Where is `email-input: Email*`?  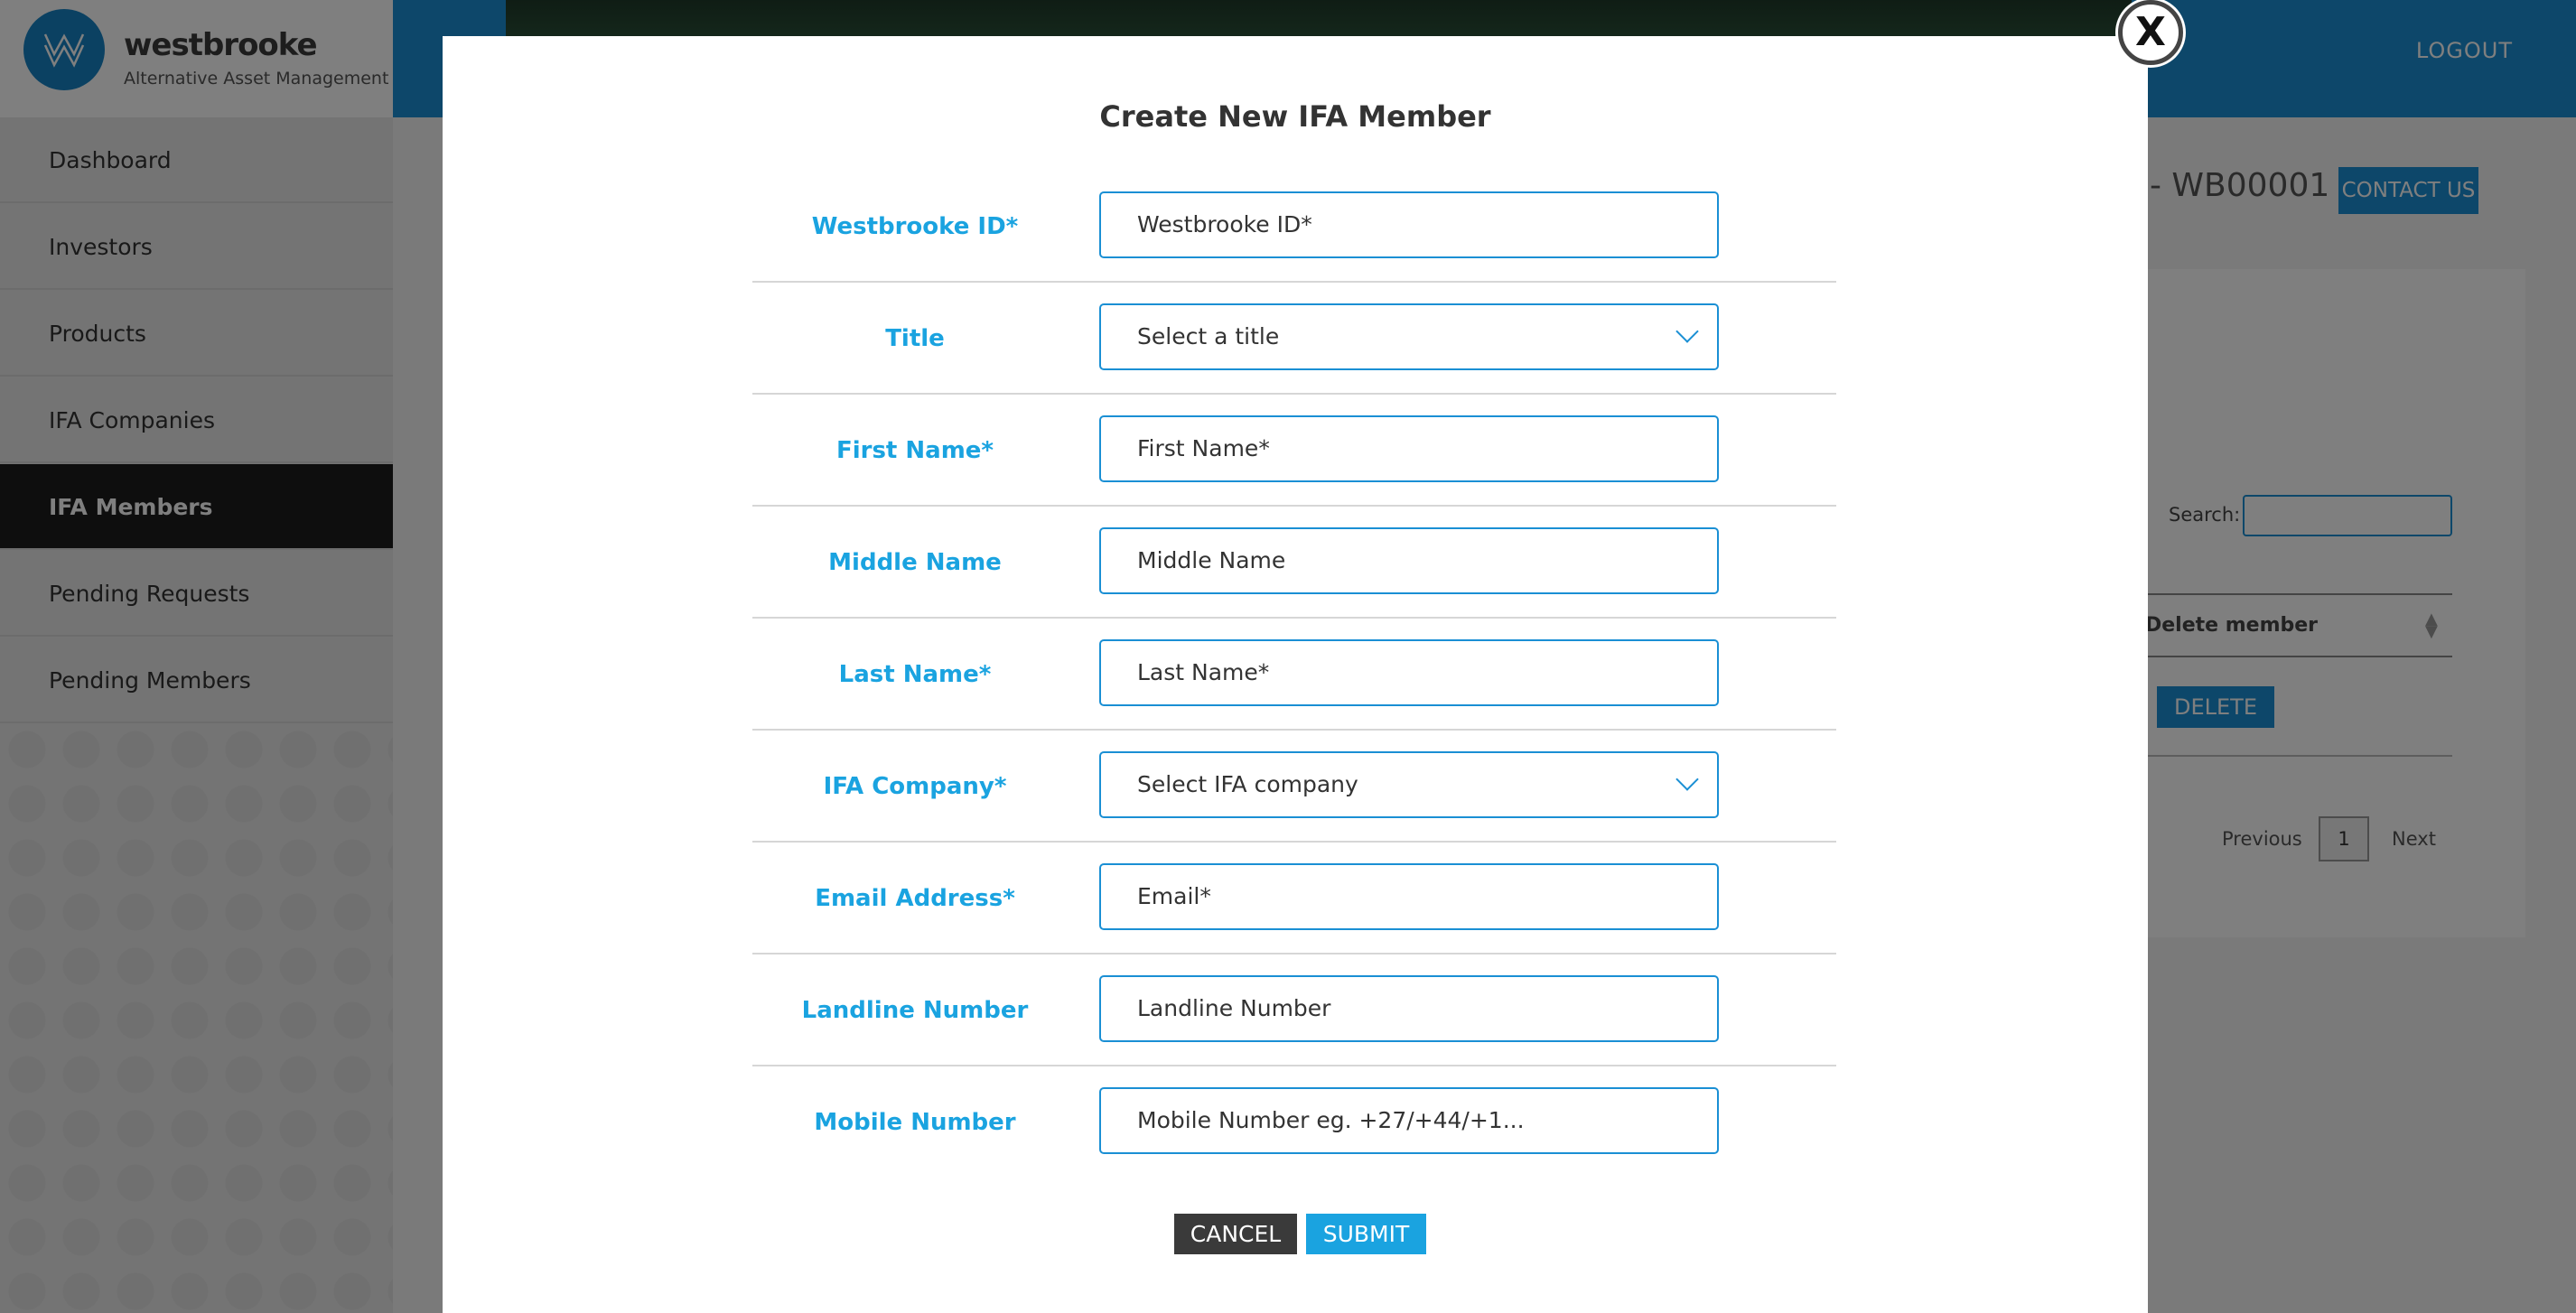
email-input: Email* is located at coordinates (1409, 896).